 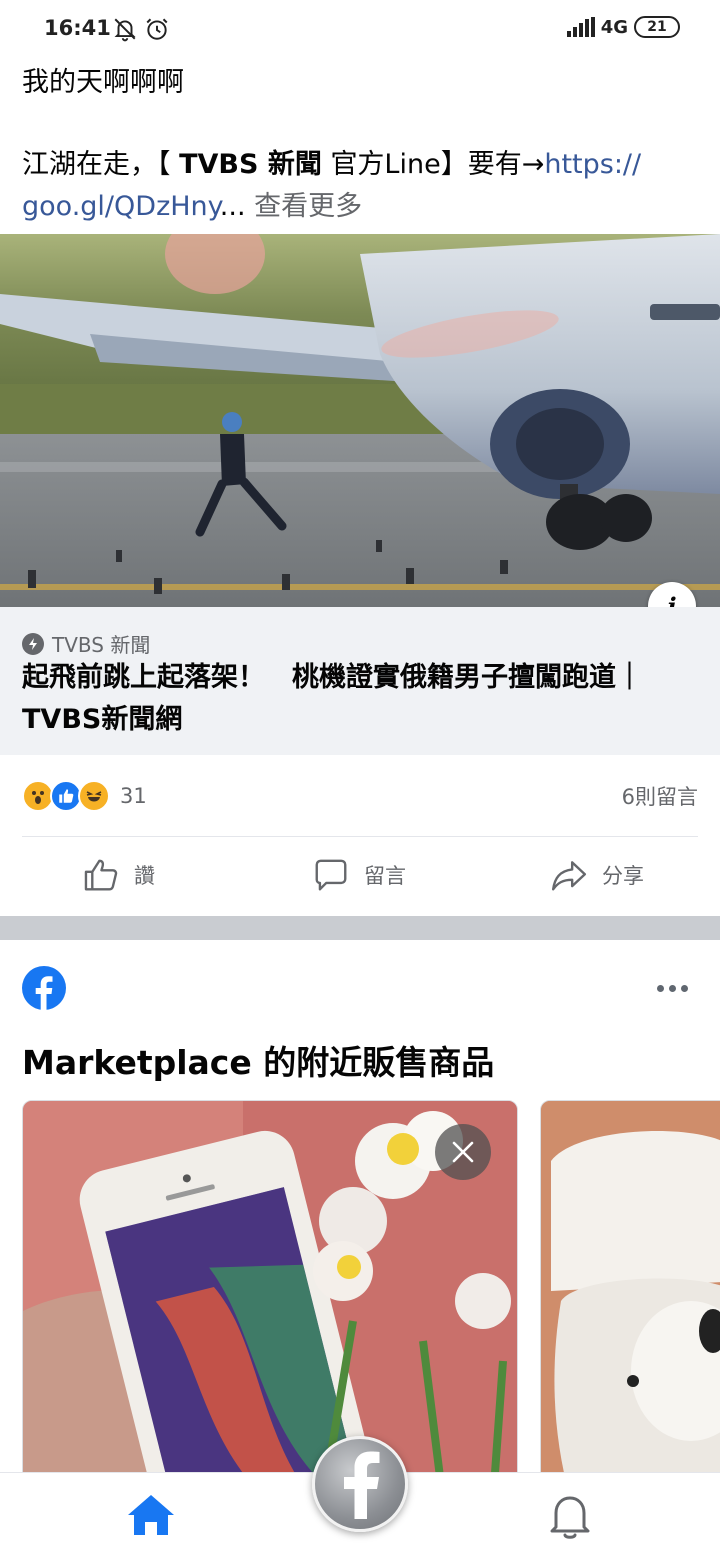 What do you see at coordinates (360, 30) in the screenshot?
I see `status-bar: 16:41 4G 21` at bounding box center [360, 30].